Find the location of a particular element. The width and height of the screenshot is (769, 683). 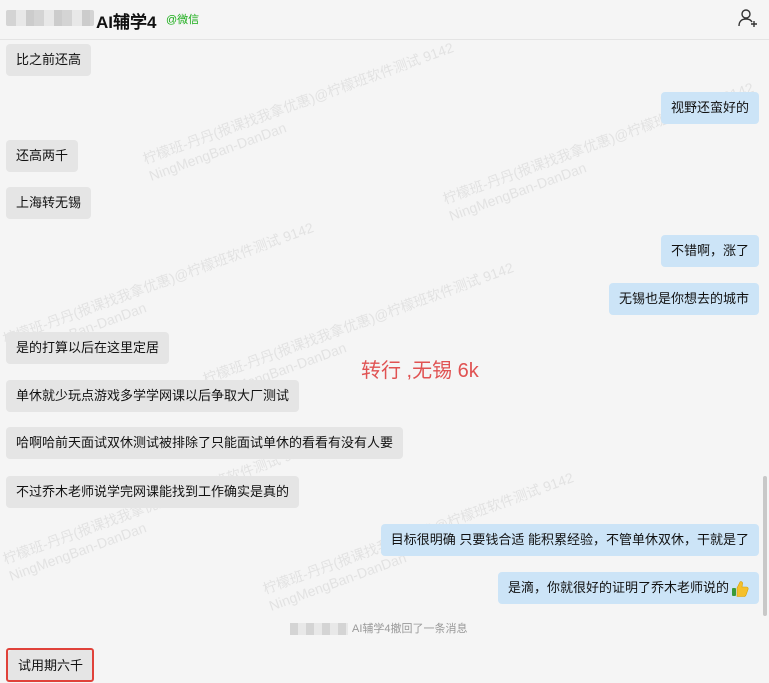

recall-notice: AI辅学4撤回了一条消息 is located at coordinates (379, 628).